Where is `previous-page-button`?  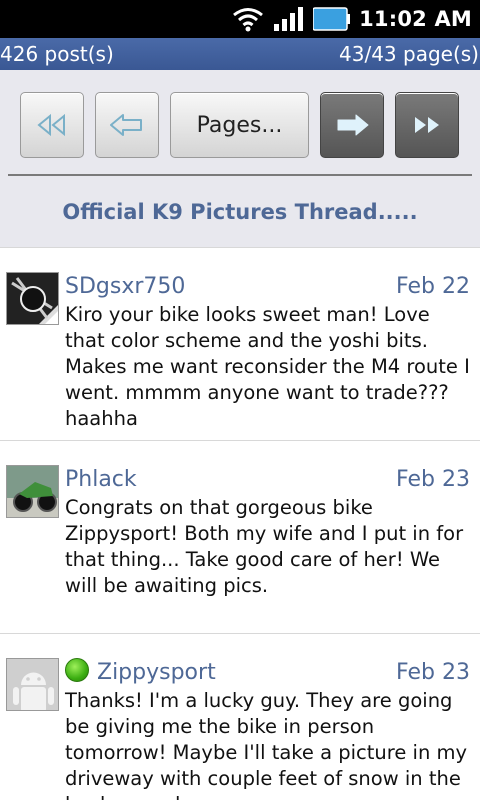
previous-page-button is located at coordinates (127, 125).